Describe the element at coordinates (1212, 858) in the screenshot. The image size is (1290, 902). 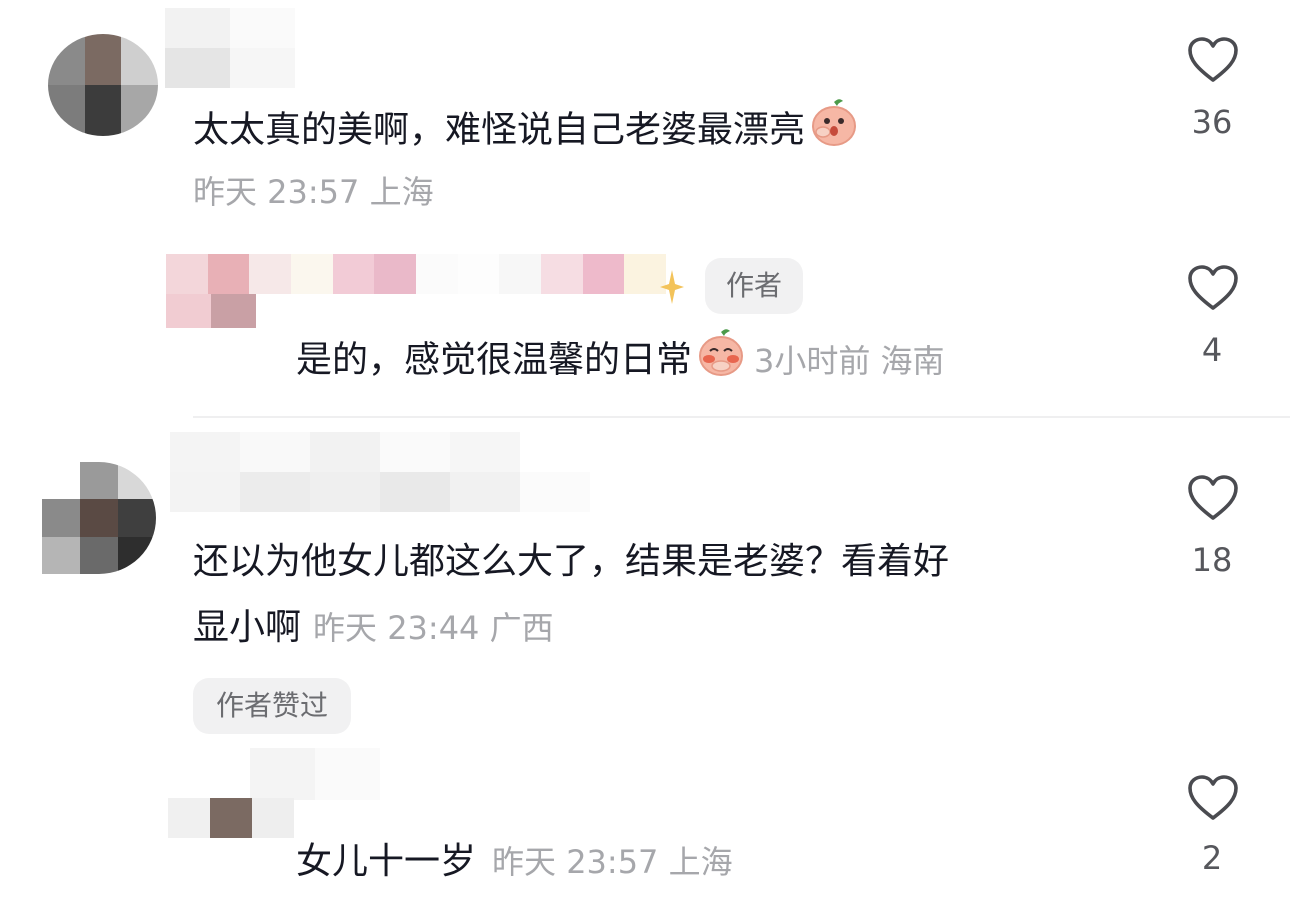
I see `like-count: 2` at that location.